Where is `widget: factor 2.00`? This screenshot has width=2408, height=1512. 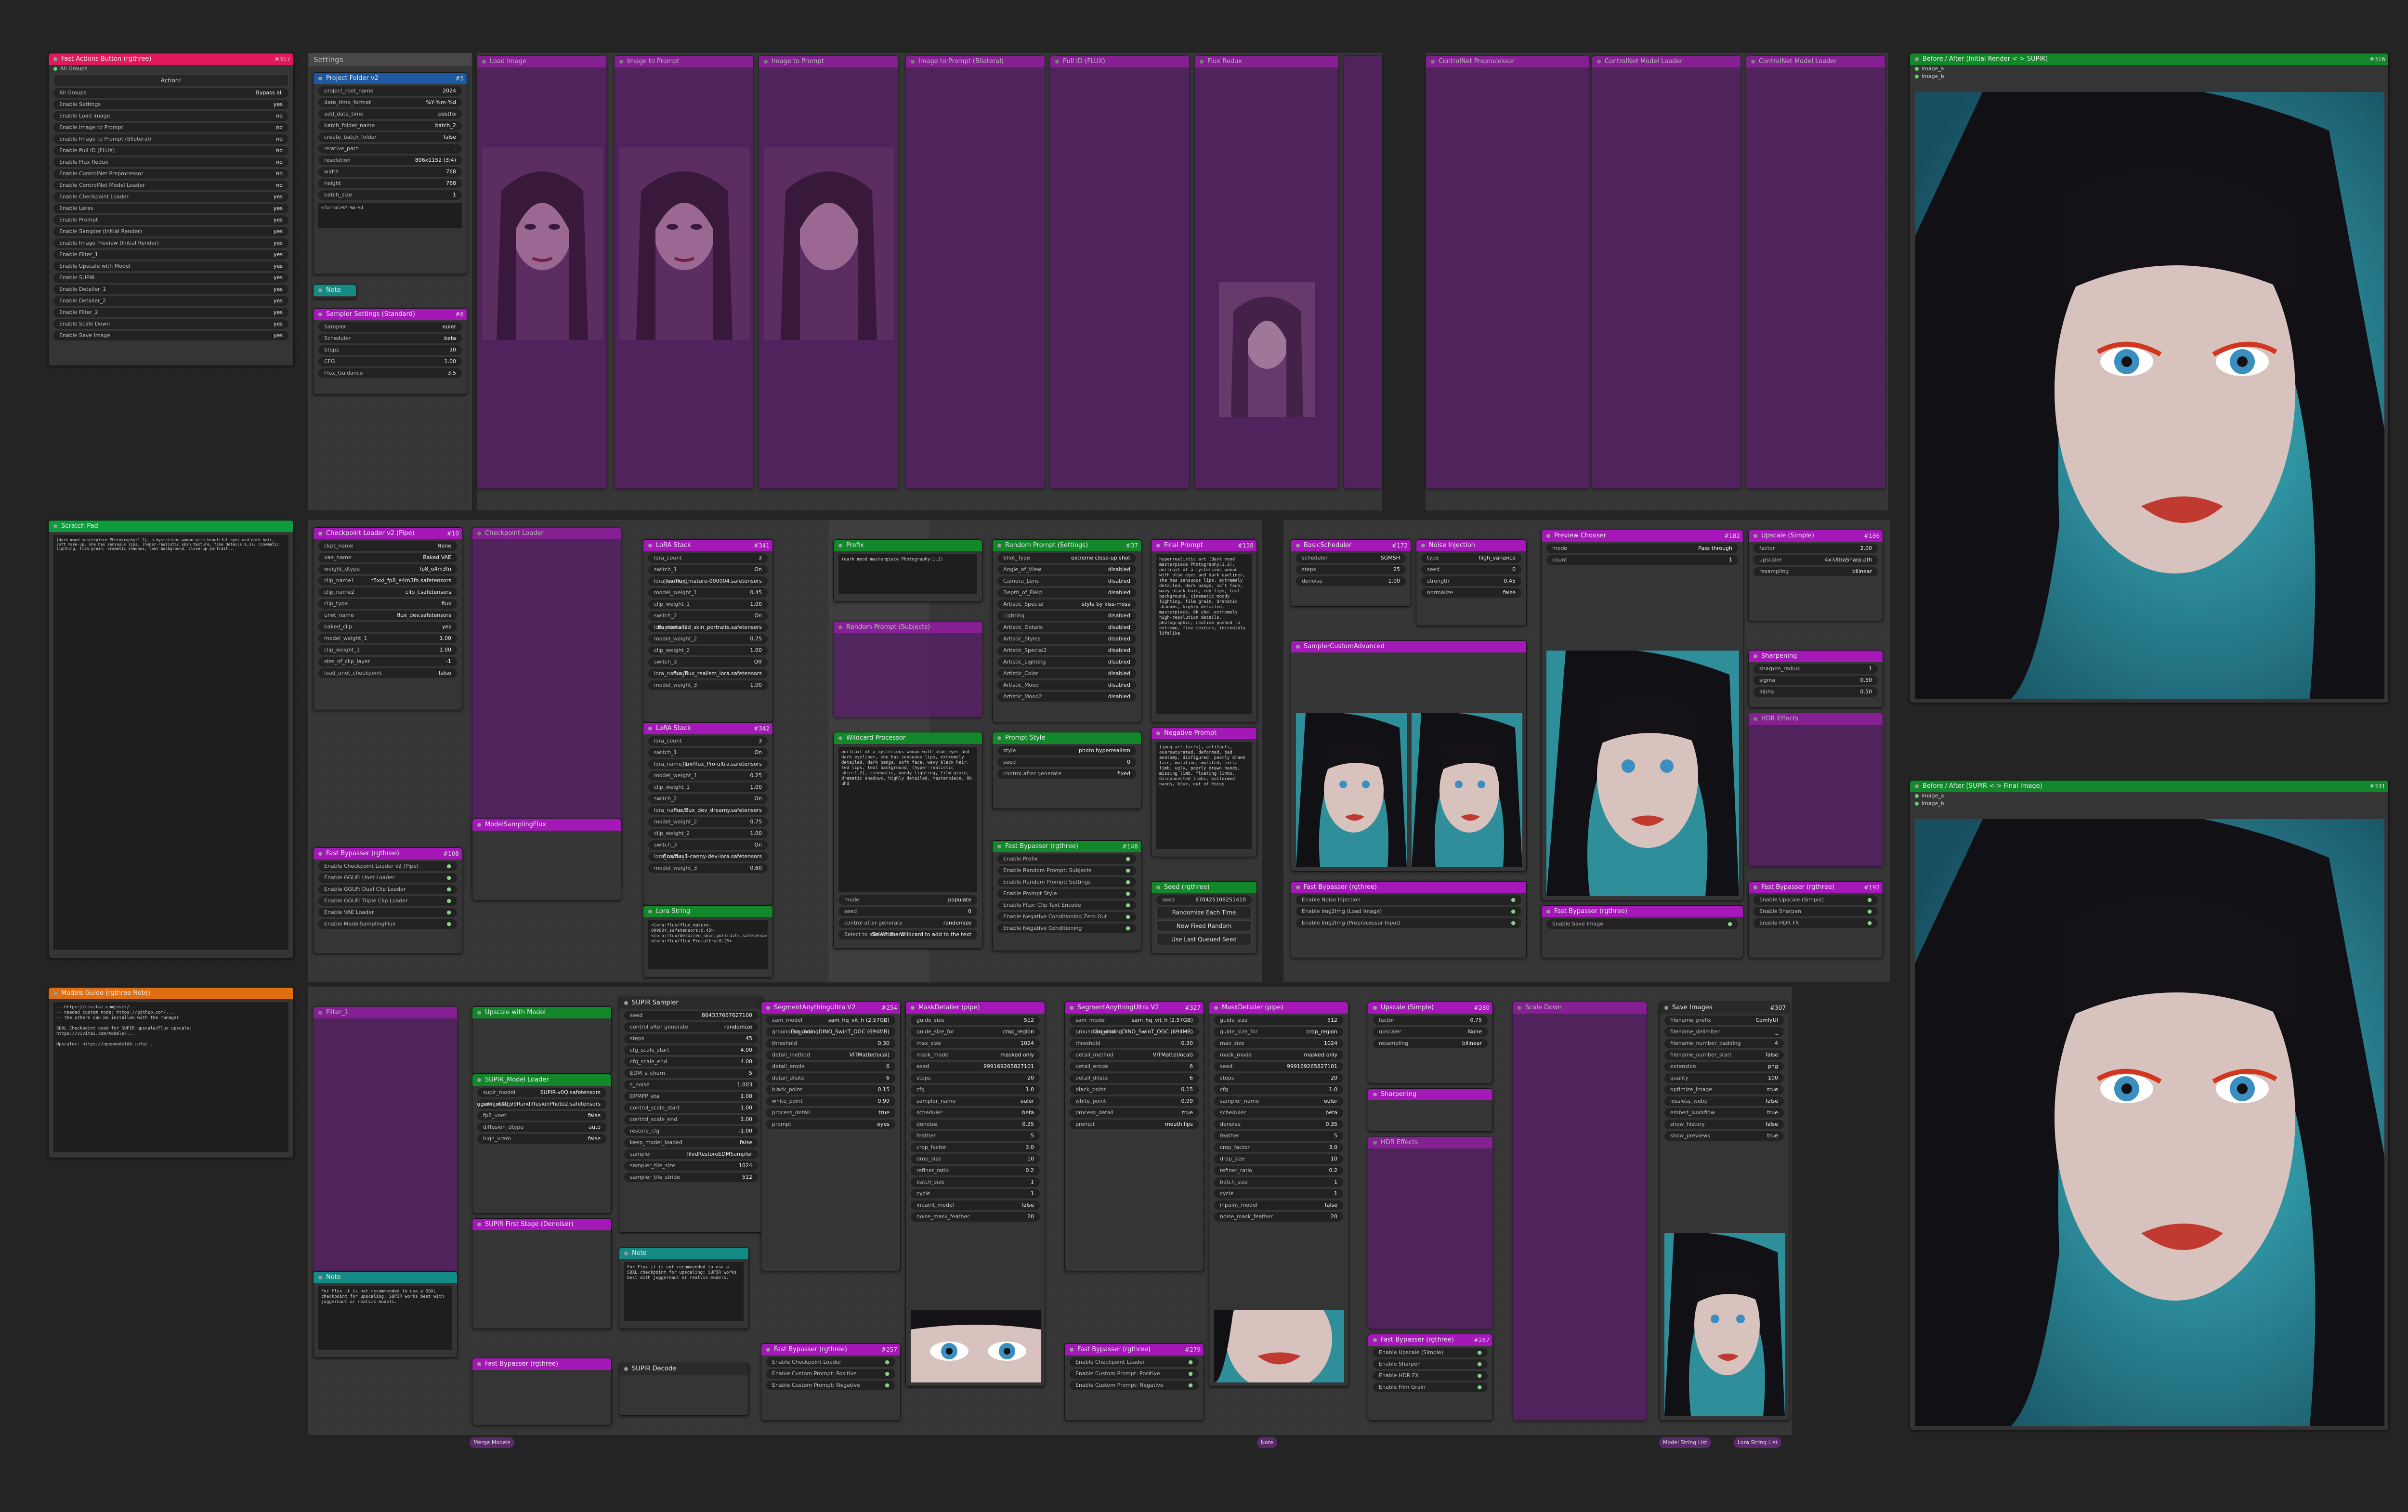
widget: factor 2.00 is located at coordinates (1816, 548).